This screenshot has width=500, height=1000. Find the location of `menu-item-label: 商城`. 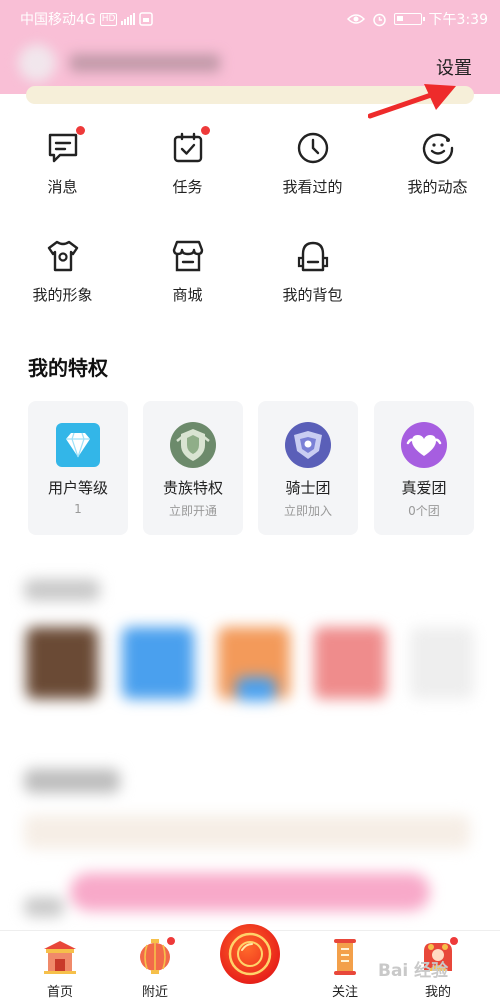

menu-item-label: 商城 is located at coordinates (187, 295).